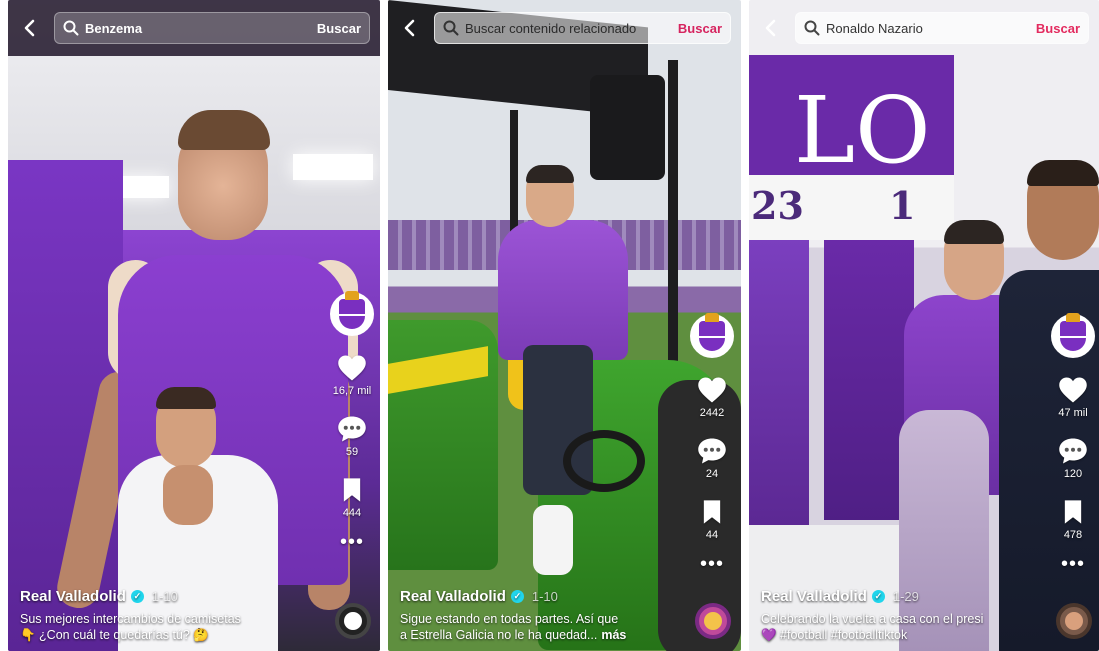 The width and height of the screenshot is (1099, 651). What do you see at coordinates (197, 28) in the screenshot?
I see `search-query: Benzema` at bounding box center [197, 28].